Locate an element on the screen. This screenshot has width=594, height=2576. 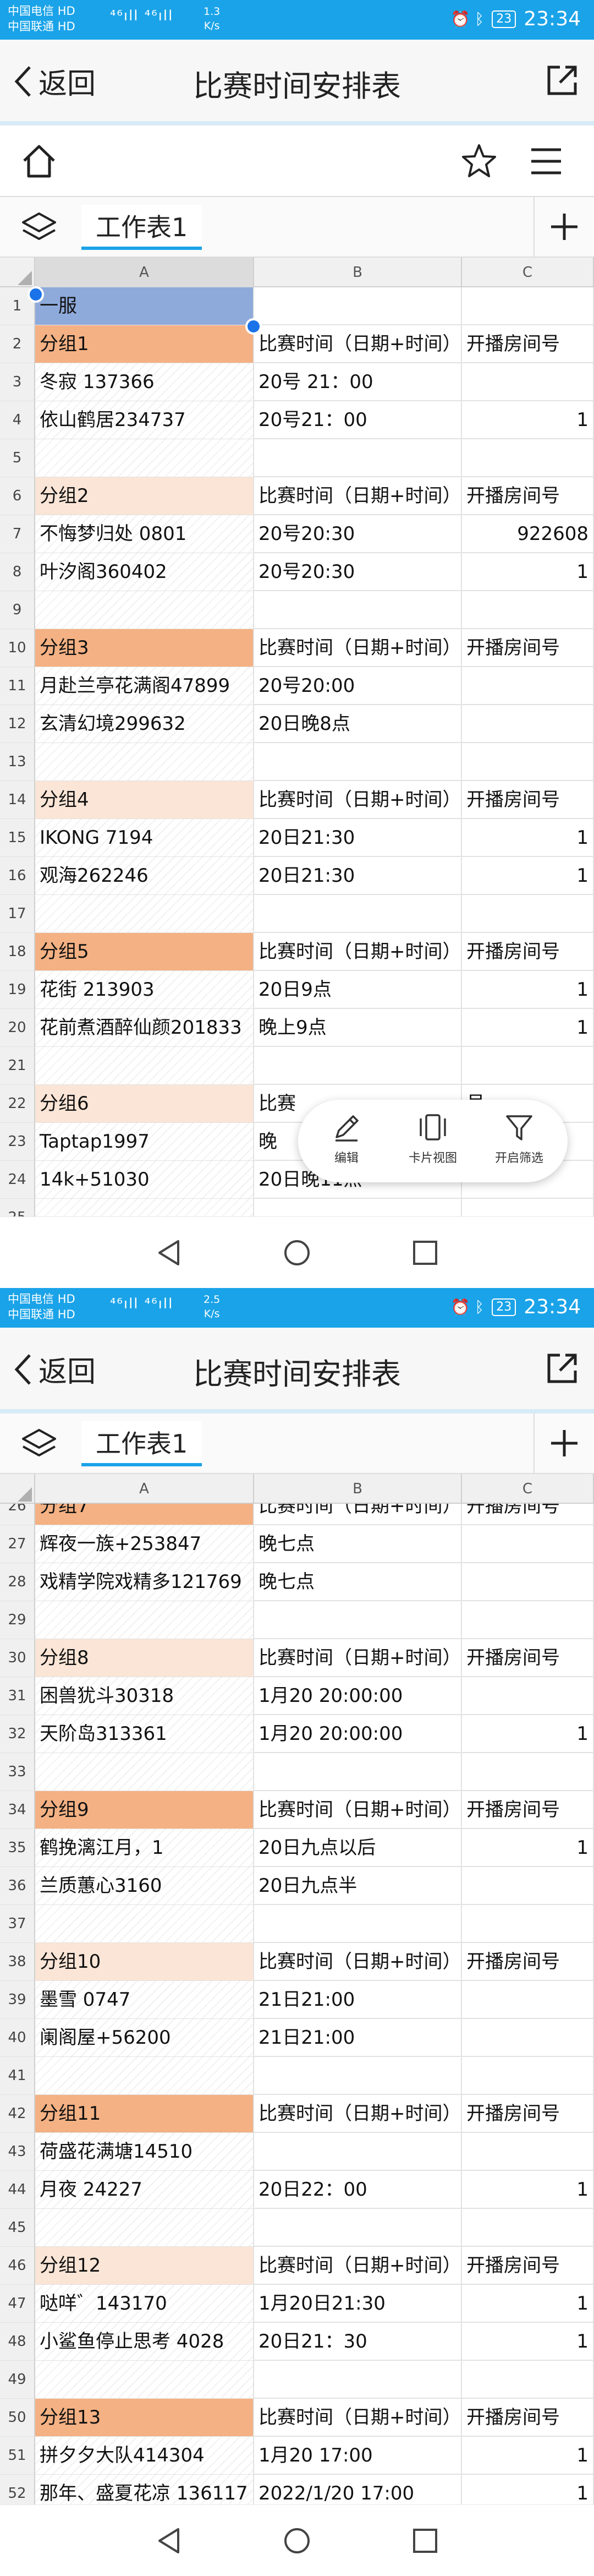
row-number: 10 is located at coordinates (17, 648).